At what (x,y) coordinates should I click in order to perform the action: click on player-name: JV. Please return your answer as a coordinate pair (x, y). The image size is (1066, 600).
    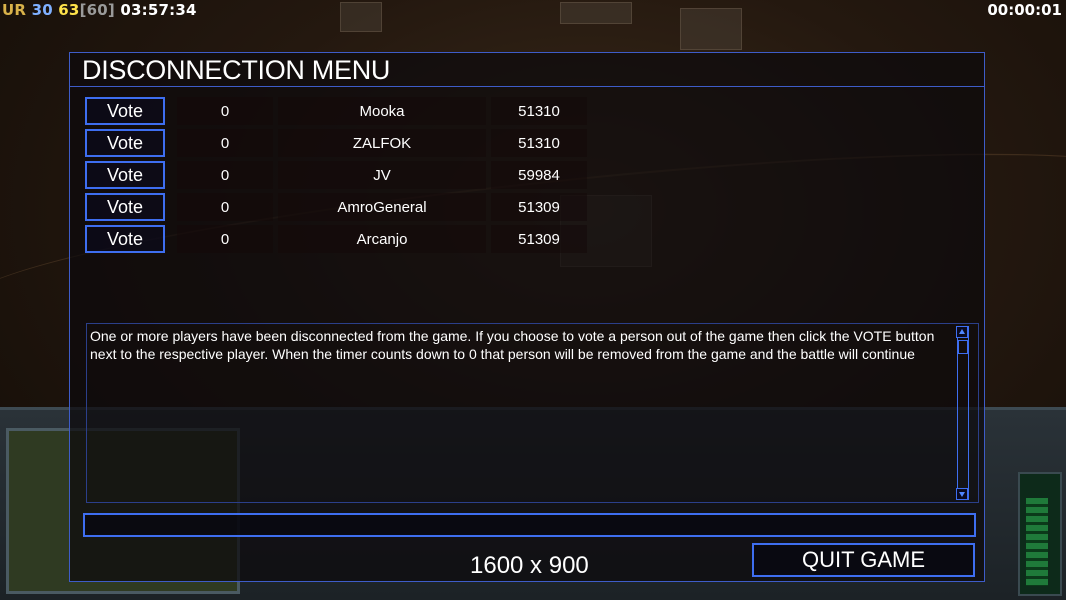
    Looking at the image, I should click on (382, 175).